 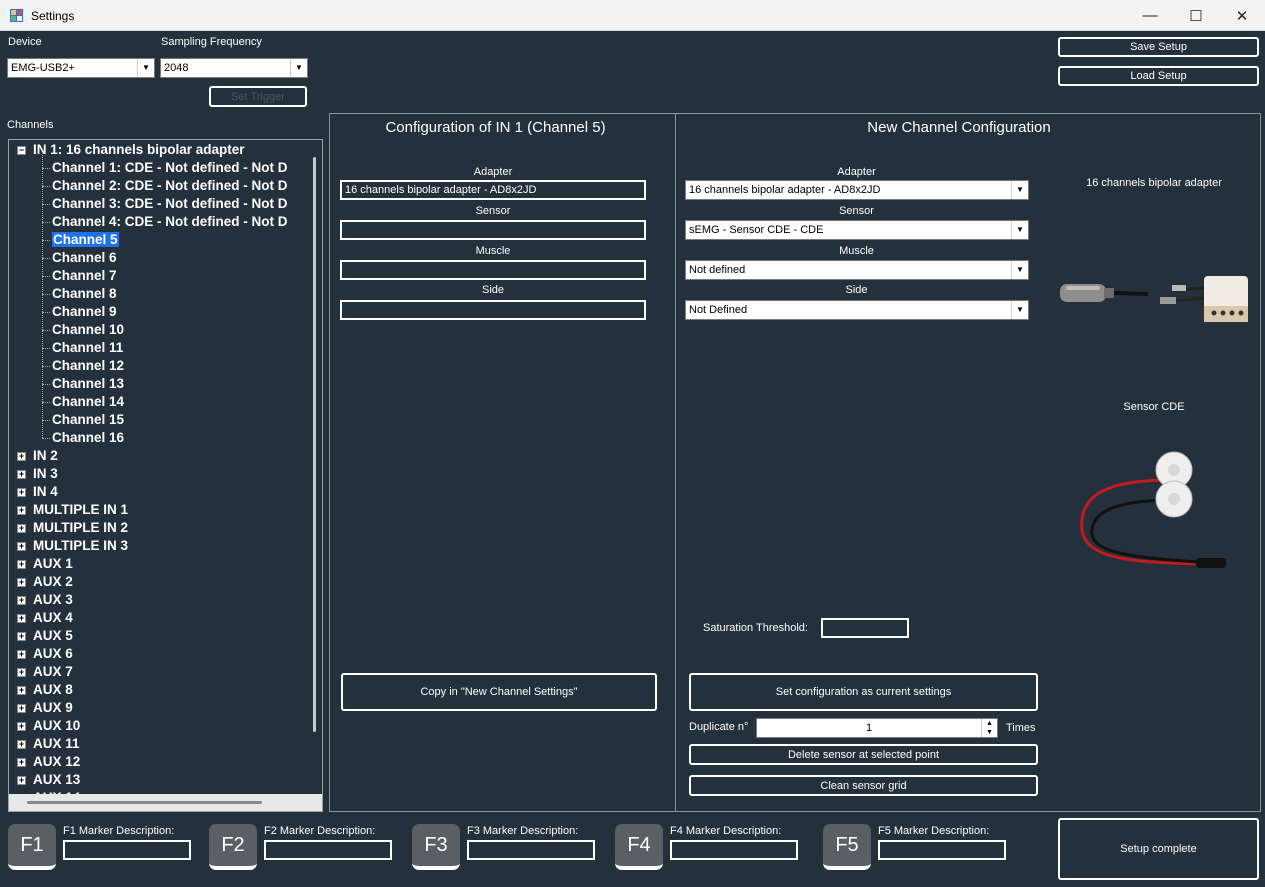 What do you see at coordinates (499, 692) in the screenshot?
I see `copy-to-new-settings-button: Copy in "New Channel Settings"` at bounding box center [499, 692].